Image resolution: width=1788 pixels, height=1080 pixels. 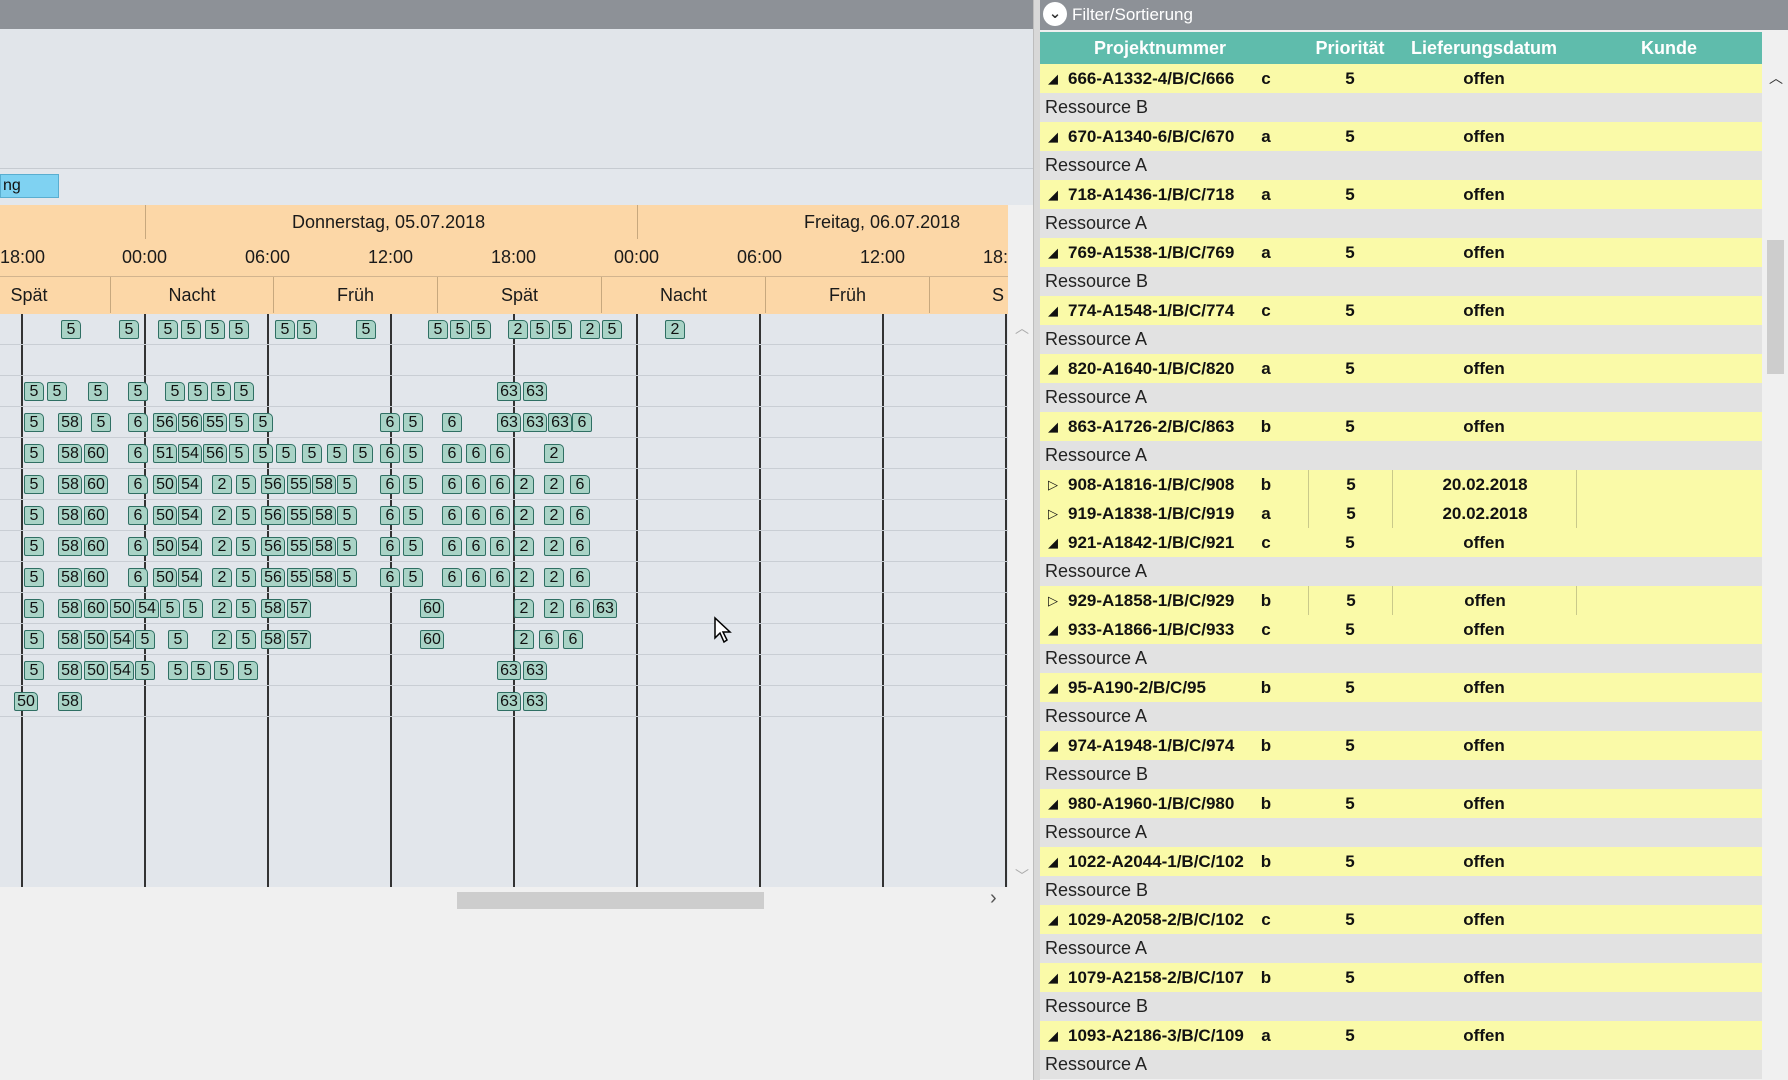 What do you see at coordinates (1401, 369) in the screenshot?
I see `project-row: ◢ 820-A1640-1/B/C/820 a 5 offen` at bounding box center [1401, 369].